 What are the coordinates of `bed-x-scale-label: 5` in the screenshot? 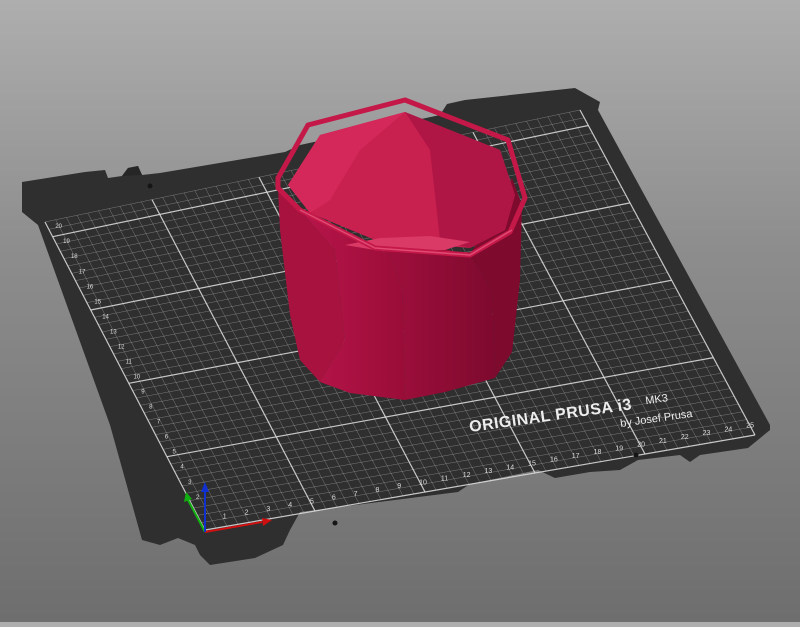 It's located at (312, 501).